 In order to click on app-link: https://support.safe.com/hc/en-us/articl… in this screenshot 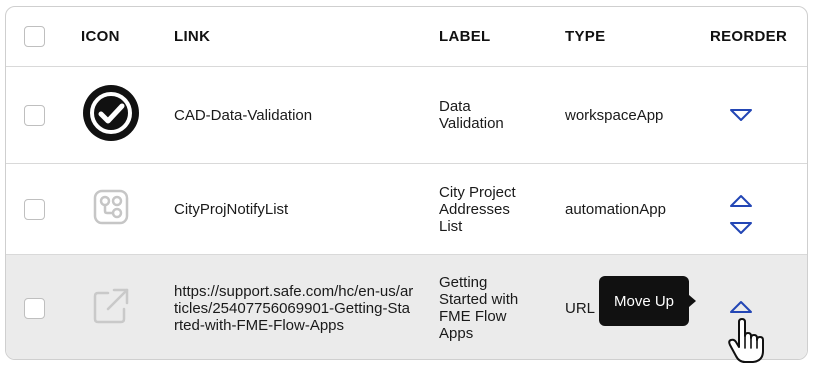, I will do `click(294, 308)`.